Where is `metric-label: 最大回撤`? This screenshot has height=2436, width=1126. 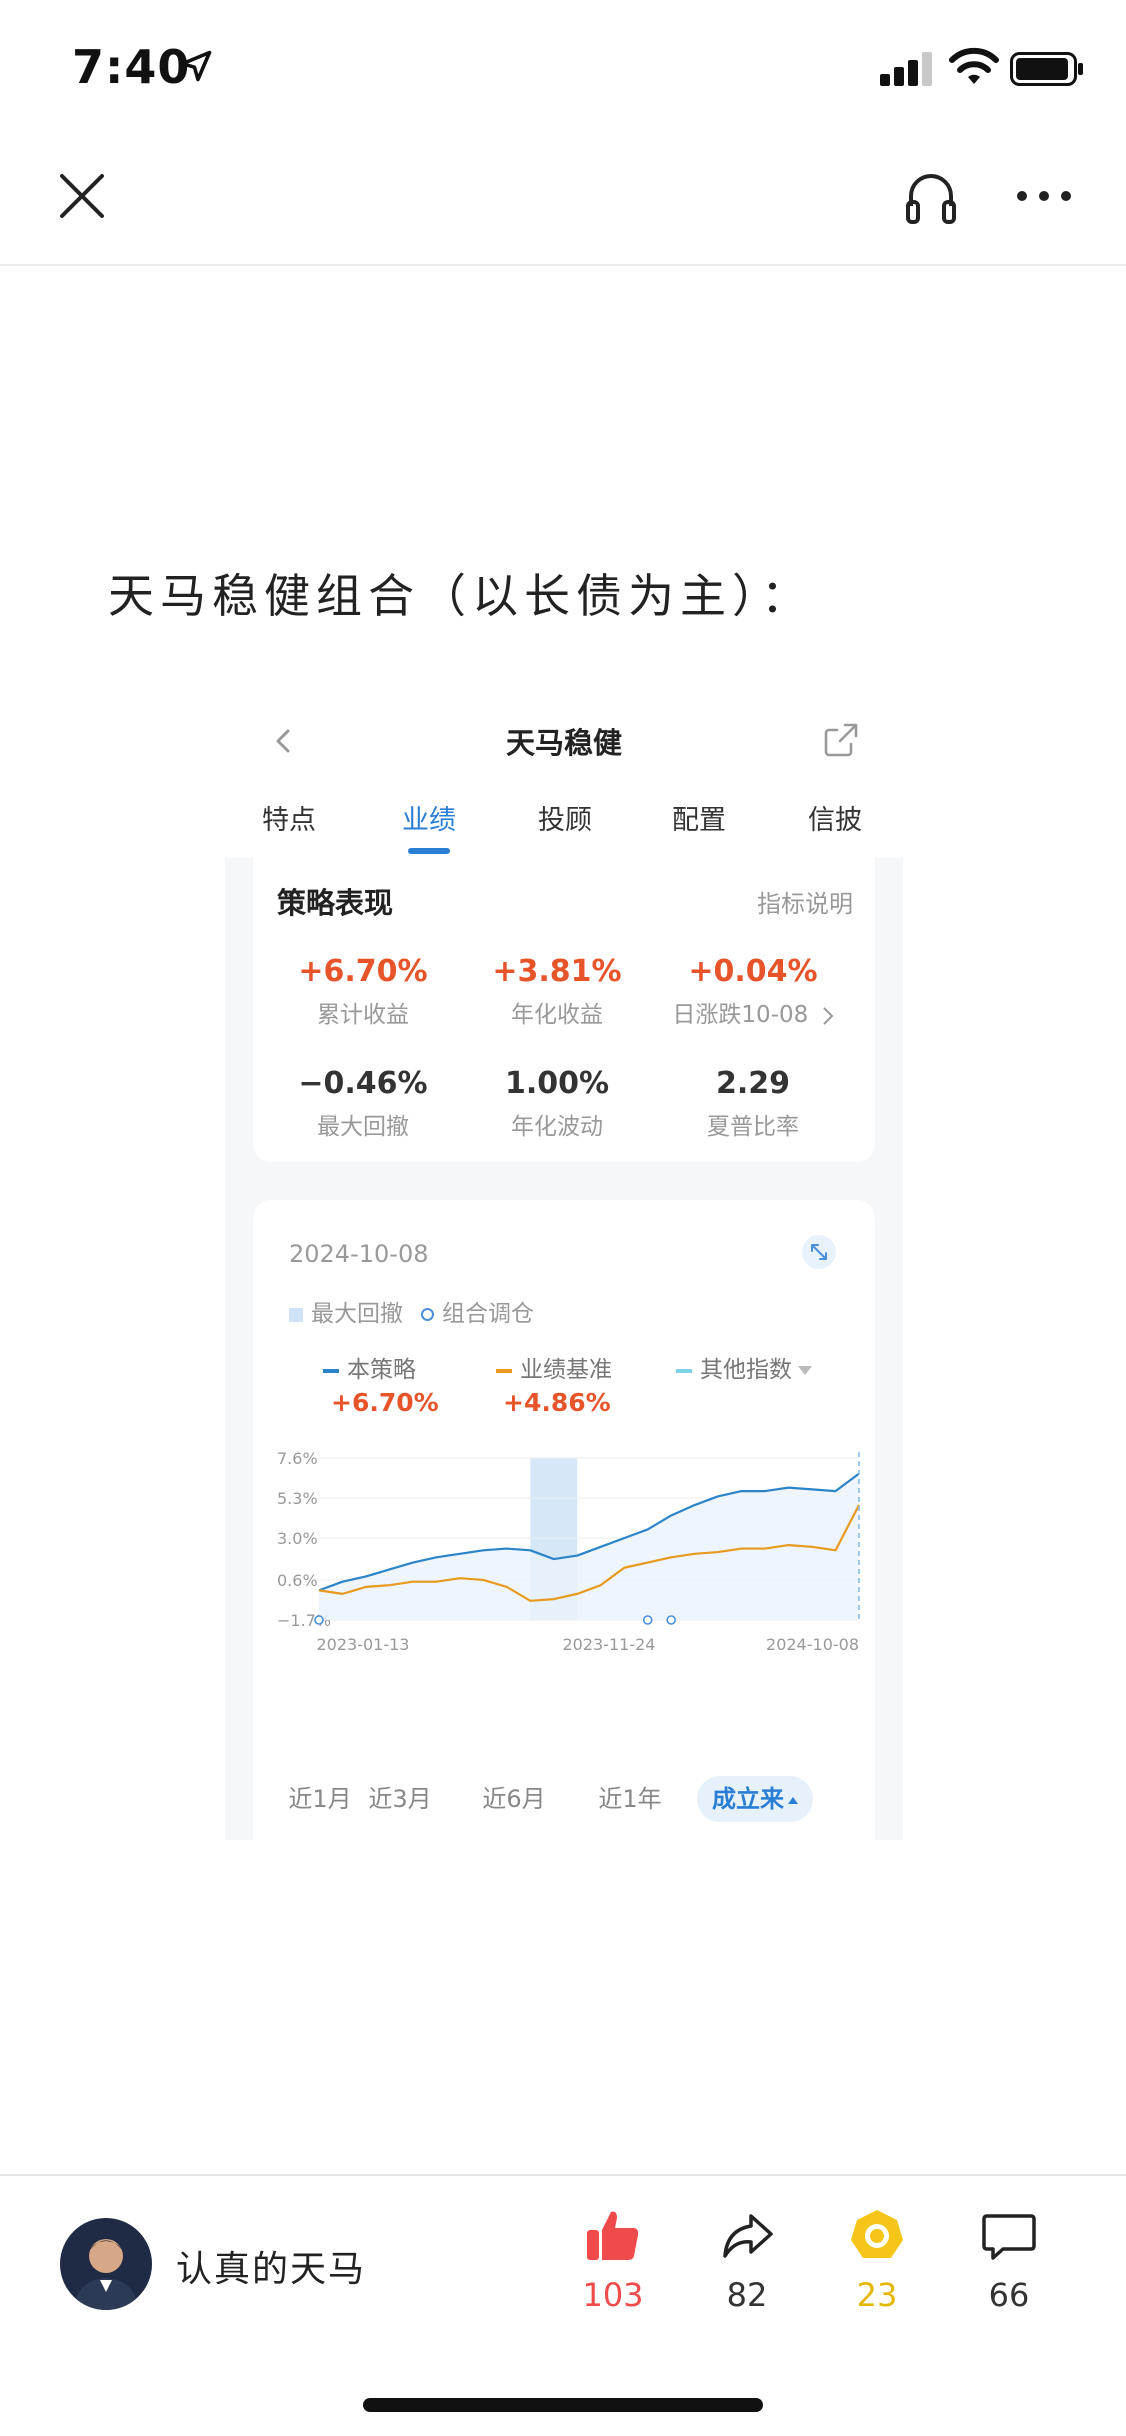 metric-label: 最大回撤 is located at coordinates (363, 1127).